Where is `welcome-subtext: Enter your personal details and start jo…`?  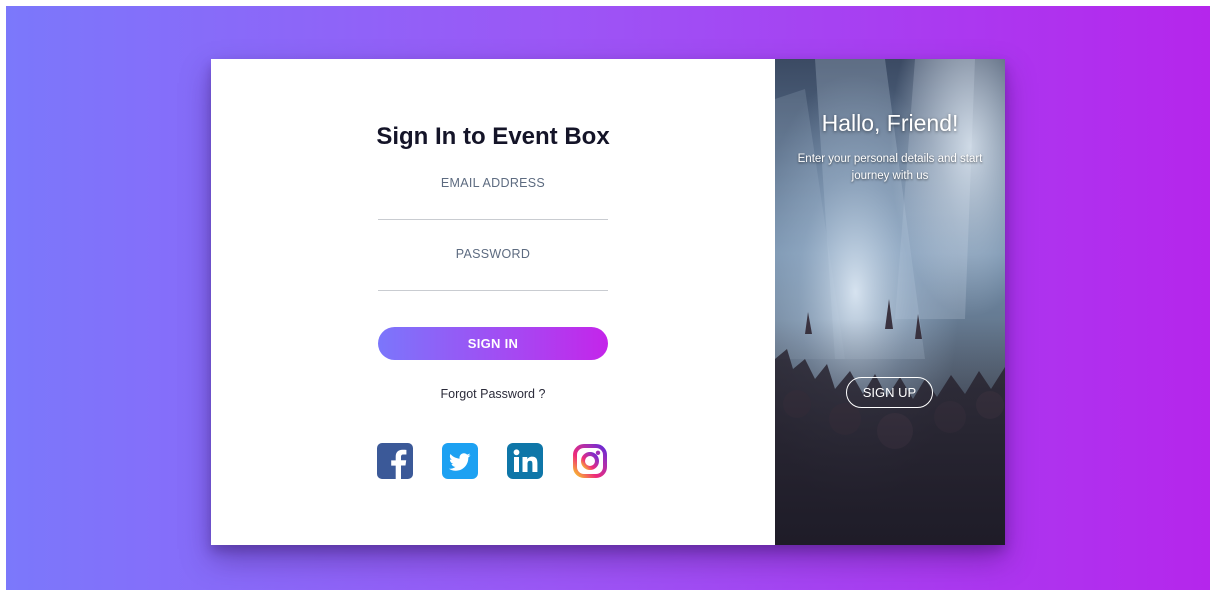
welcome-subtext: Enter your personal details and start jo… is located at coordinates (890, 167).